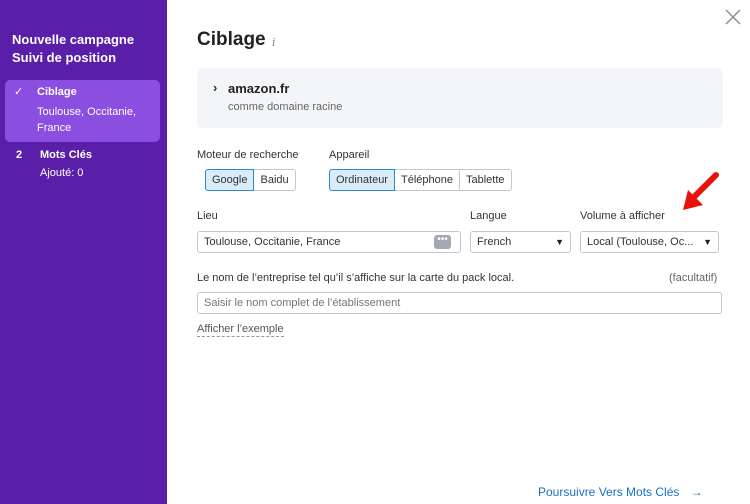 The image size is (750, 504). Describe the element at coordinates (240, 330) in the screenshot. I see `show-example-link: Afficher l’exemple` at that location.